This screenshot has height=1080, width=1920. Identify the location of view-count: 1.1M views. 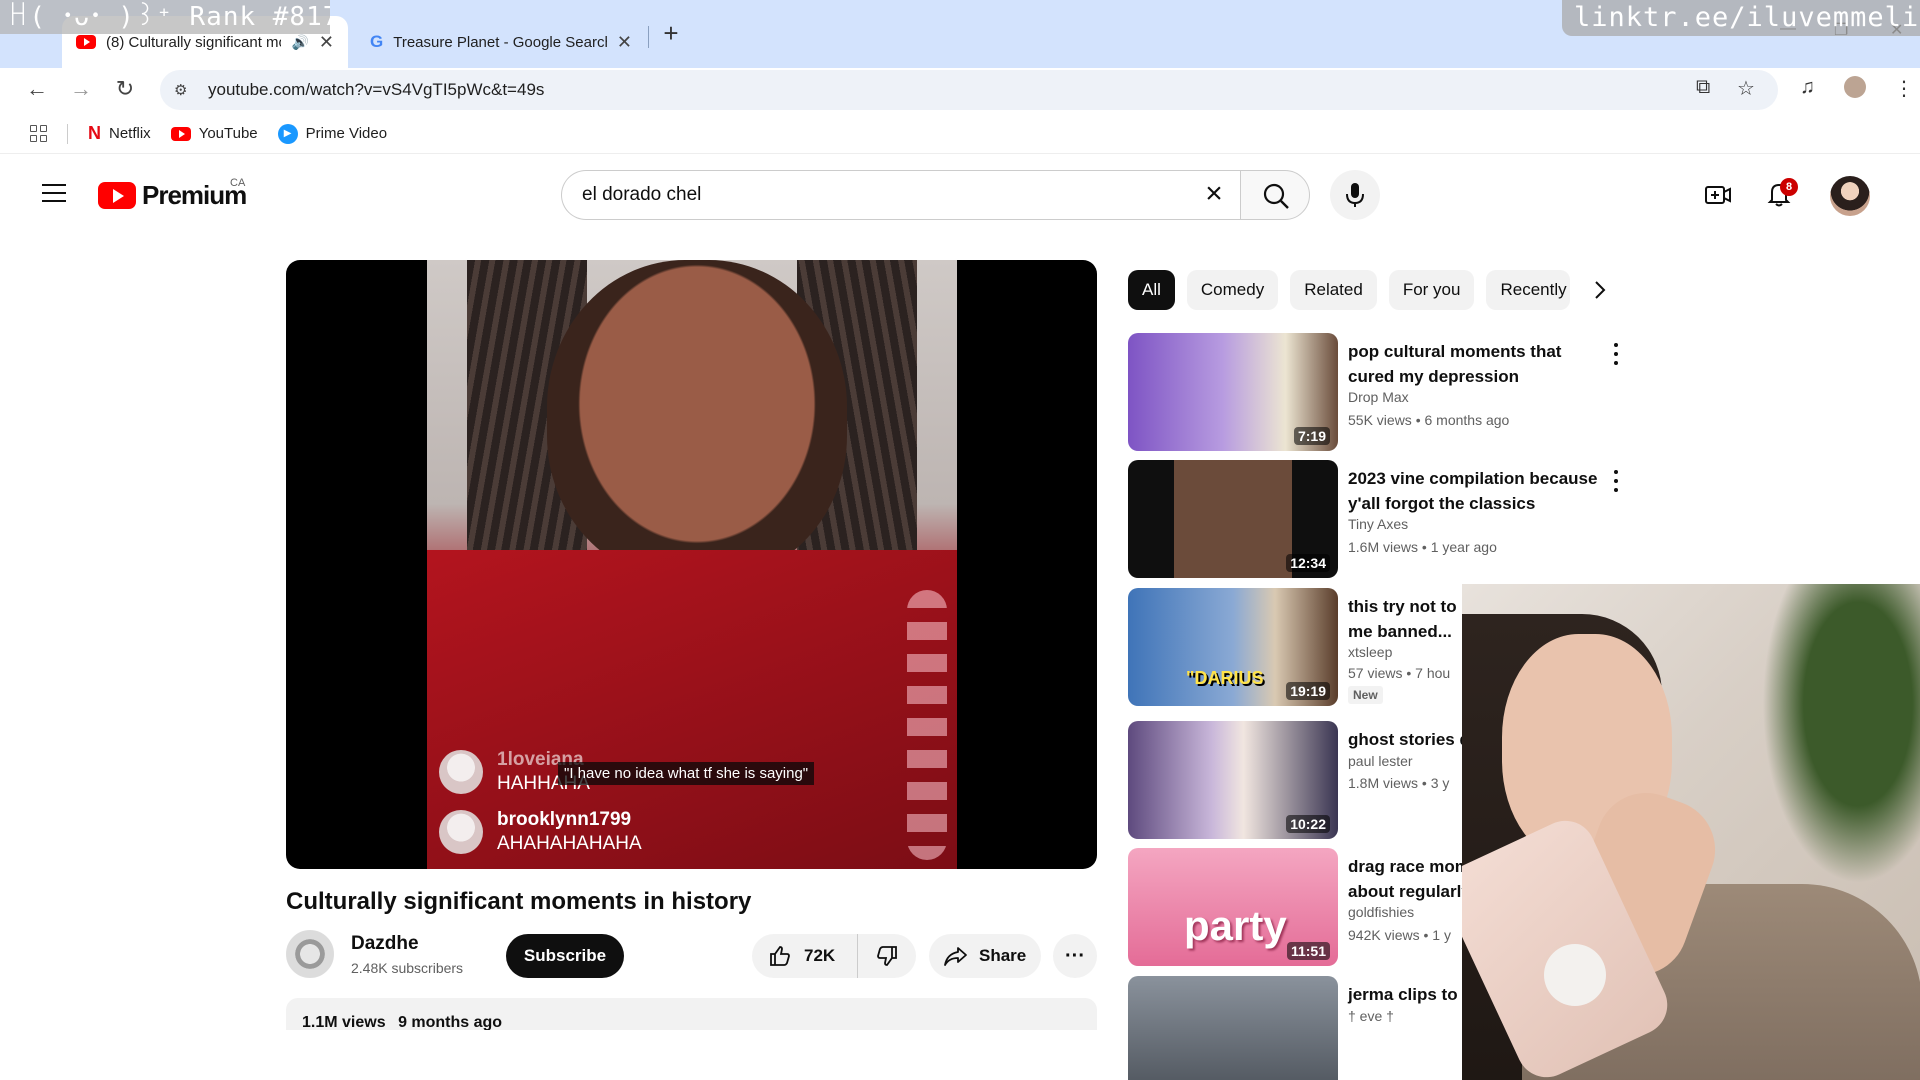
(344, 1022).